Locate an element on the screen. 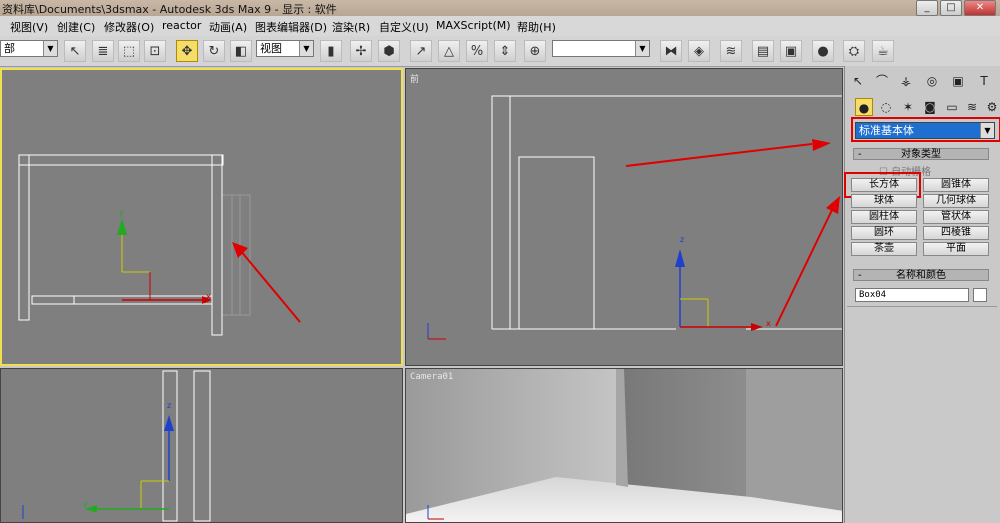 The image size is (1000, 523). annotation-arrowhead is located at coordinates (821, 145).